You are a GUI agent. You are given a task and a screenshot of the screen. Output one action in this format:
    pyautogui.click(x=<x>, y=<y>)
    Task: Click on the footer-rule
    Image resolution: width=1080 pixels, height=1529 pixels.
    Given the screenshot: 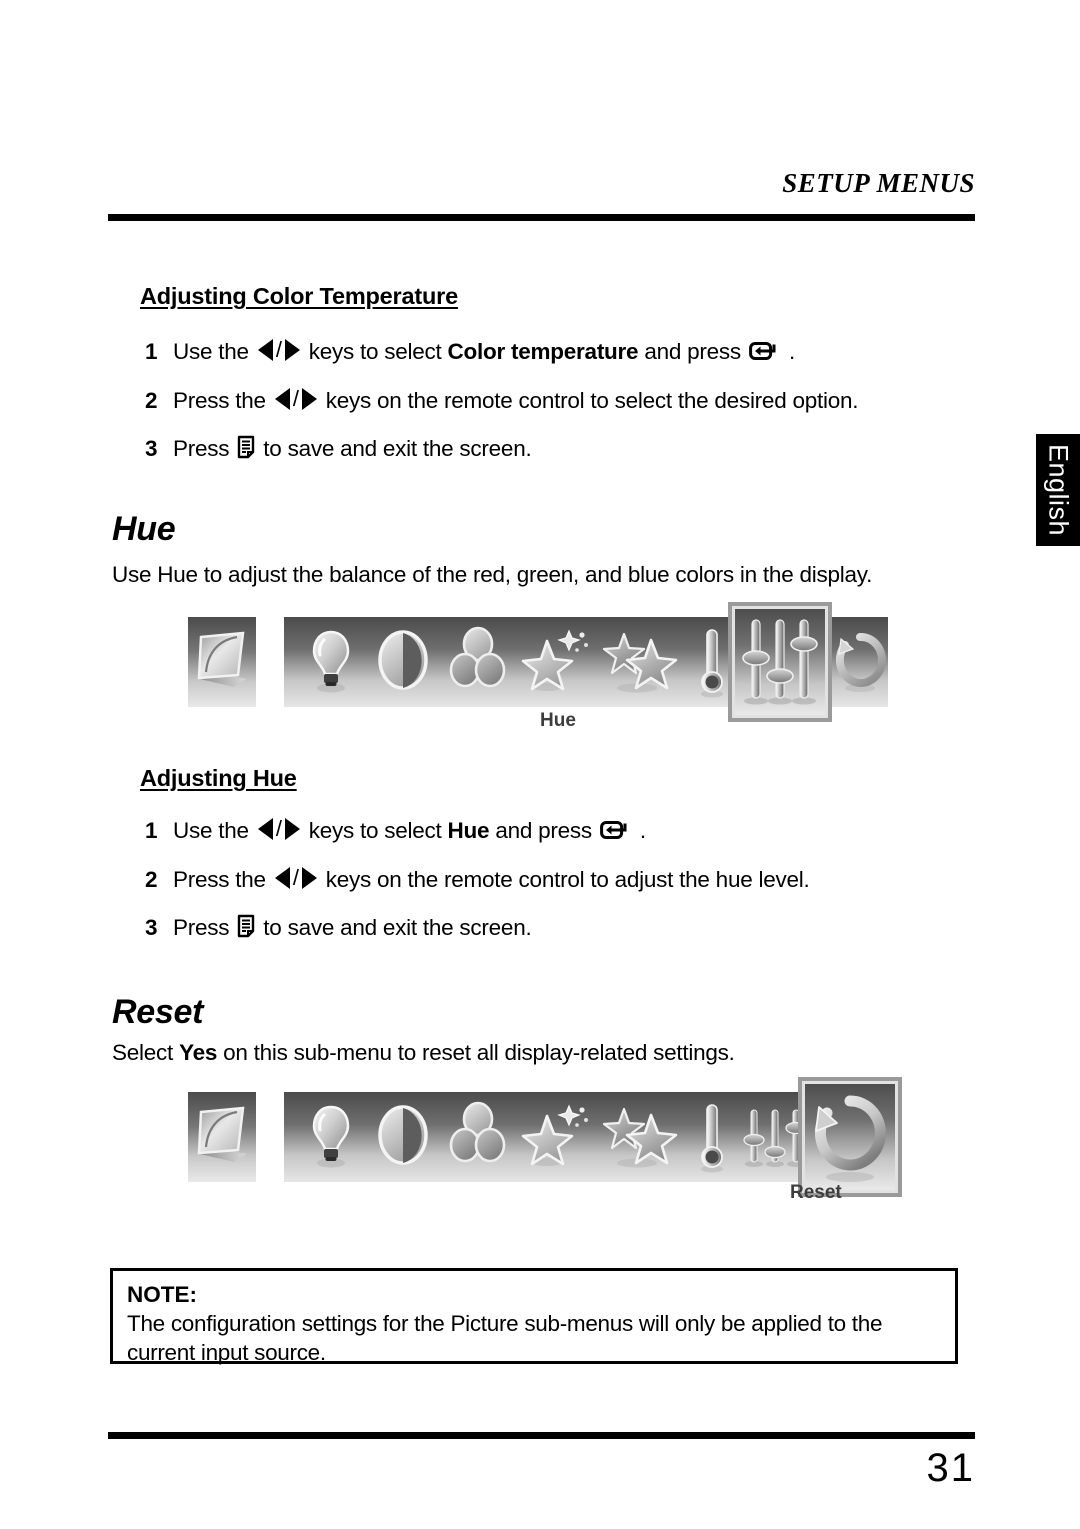 What is the action you would take?
    pyautogui.click(x=541, y=1435)
    